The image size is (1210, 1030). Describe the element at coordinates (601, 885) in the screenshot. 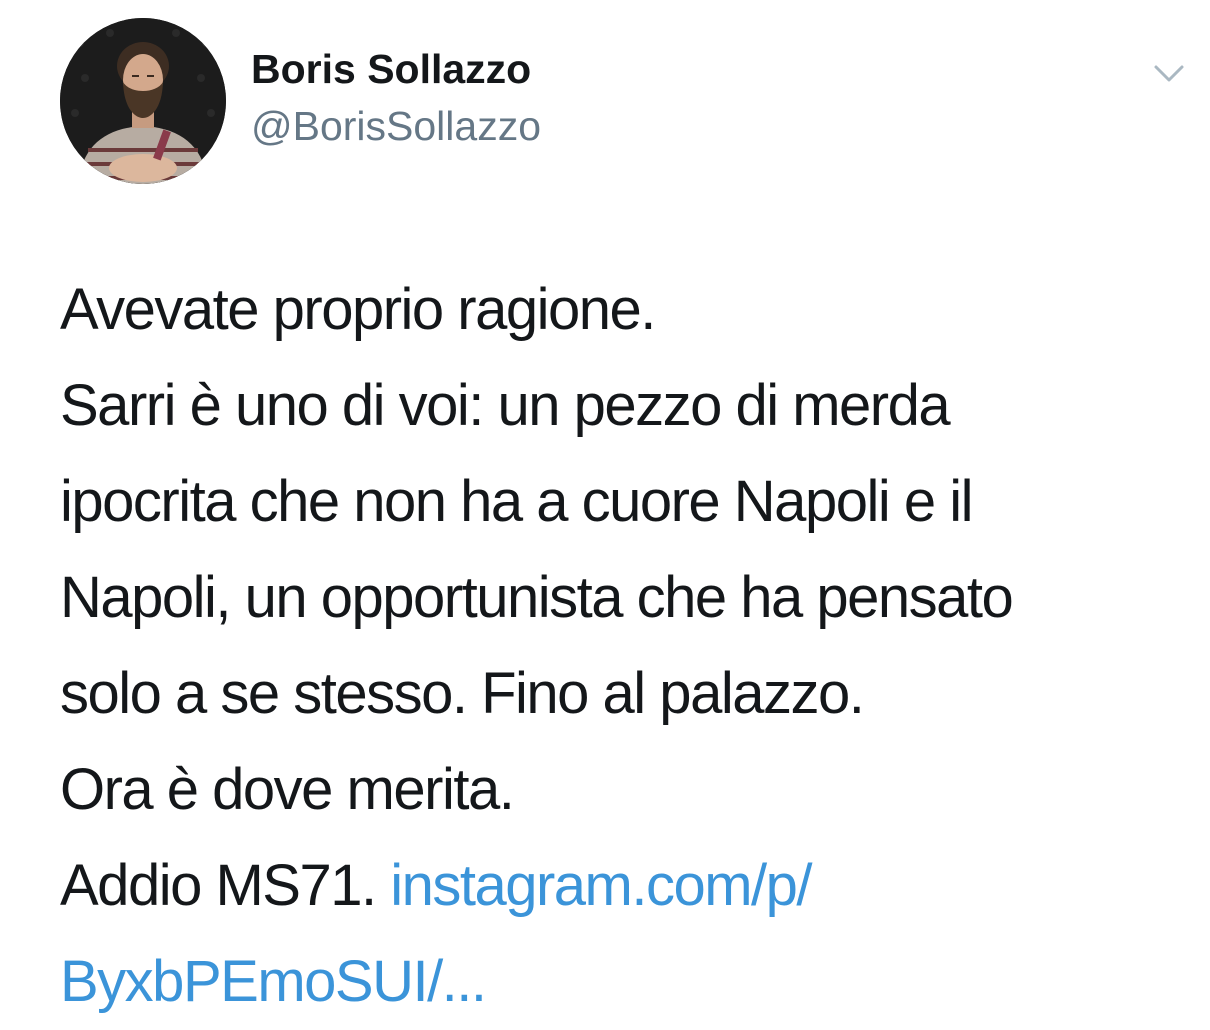

I see `instagram-link: instagram.com/p/` at that location.